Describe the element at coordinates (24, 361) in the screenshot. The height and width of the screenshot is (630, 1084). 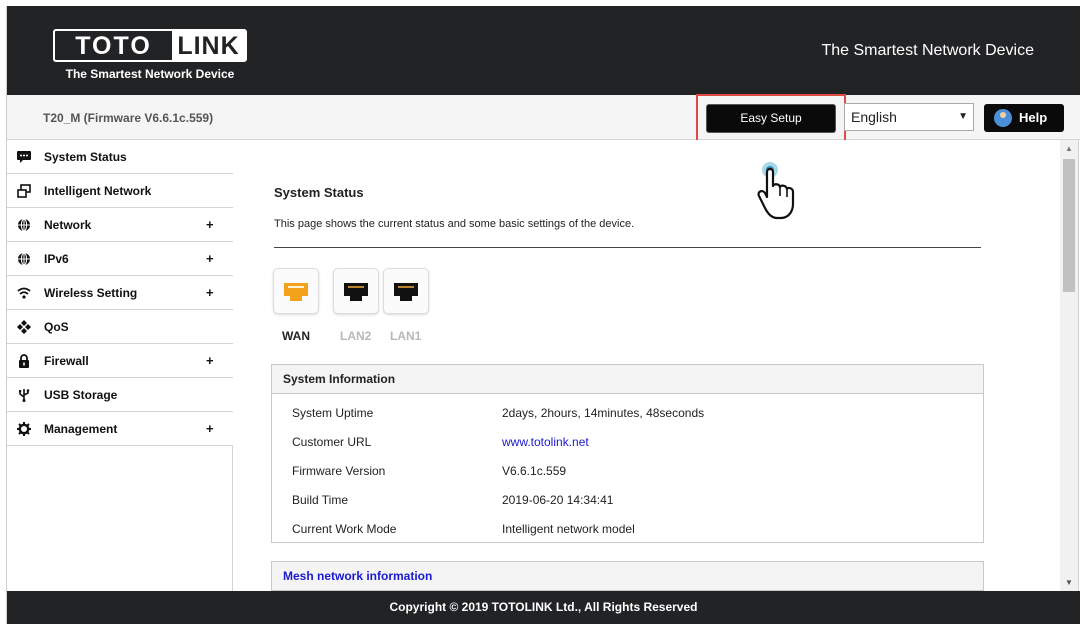
I see `lock-icon` at that location.